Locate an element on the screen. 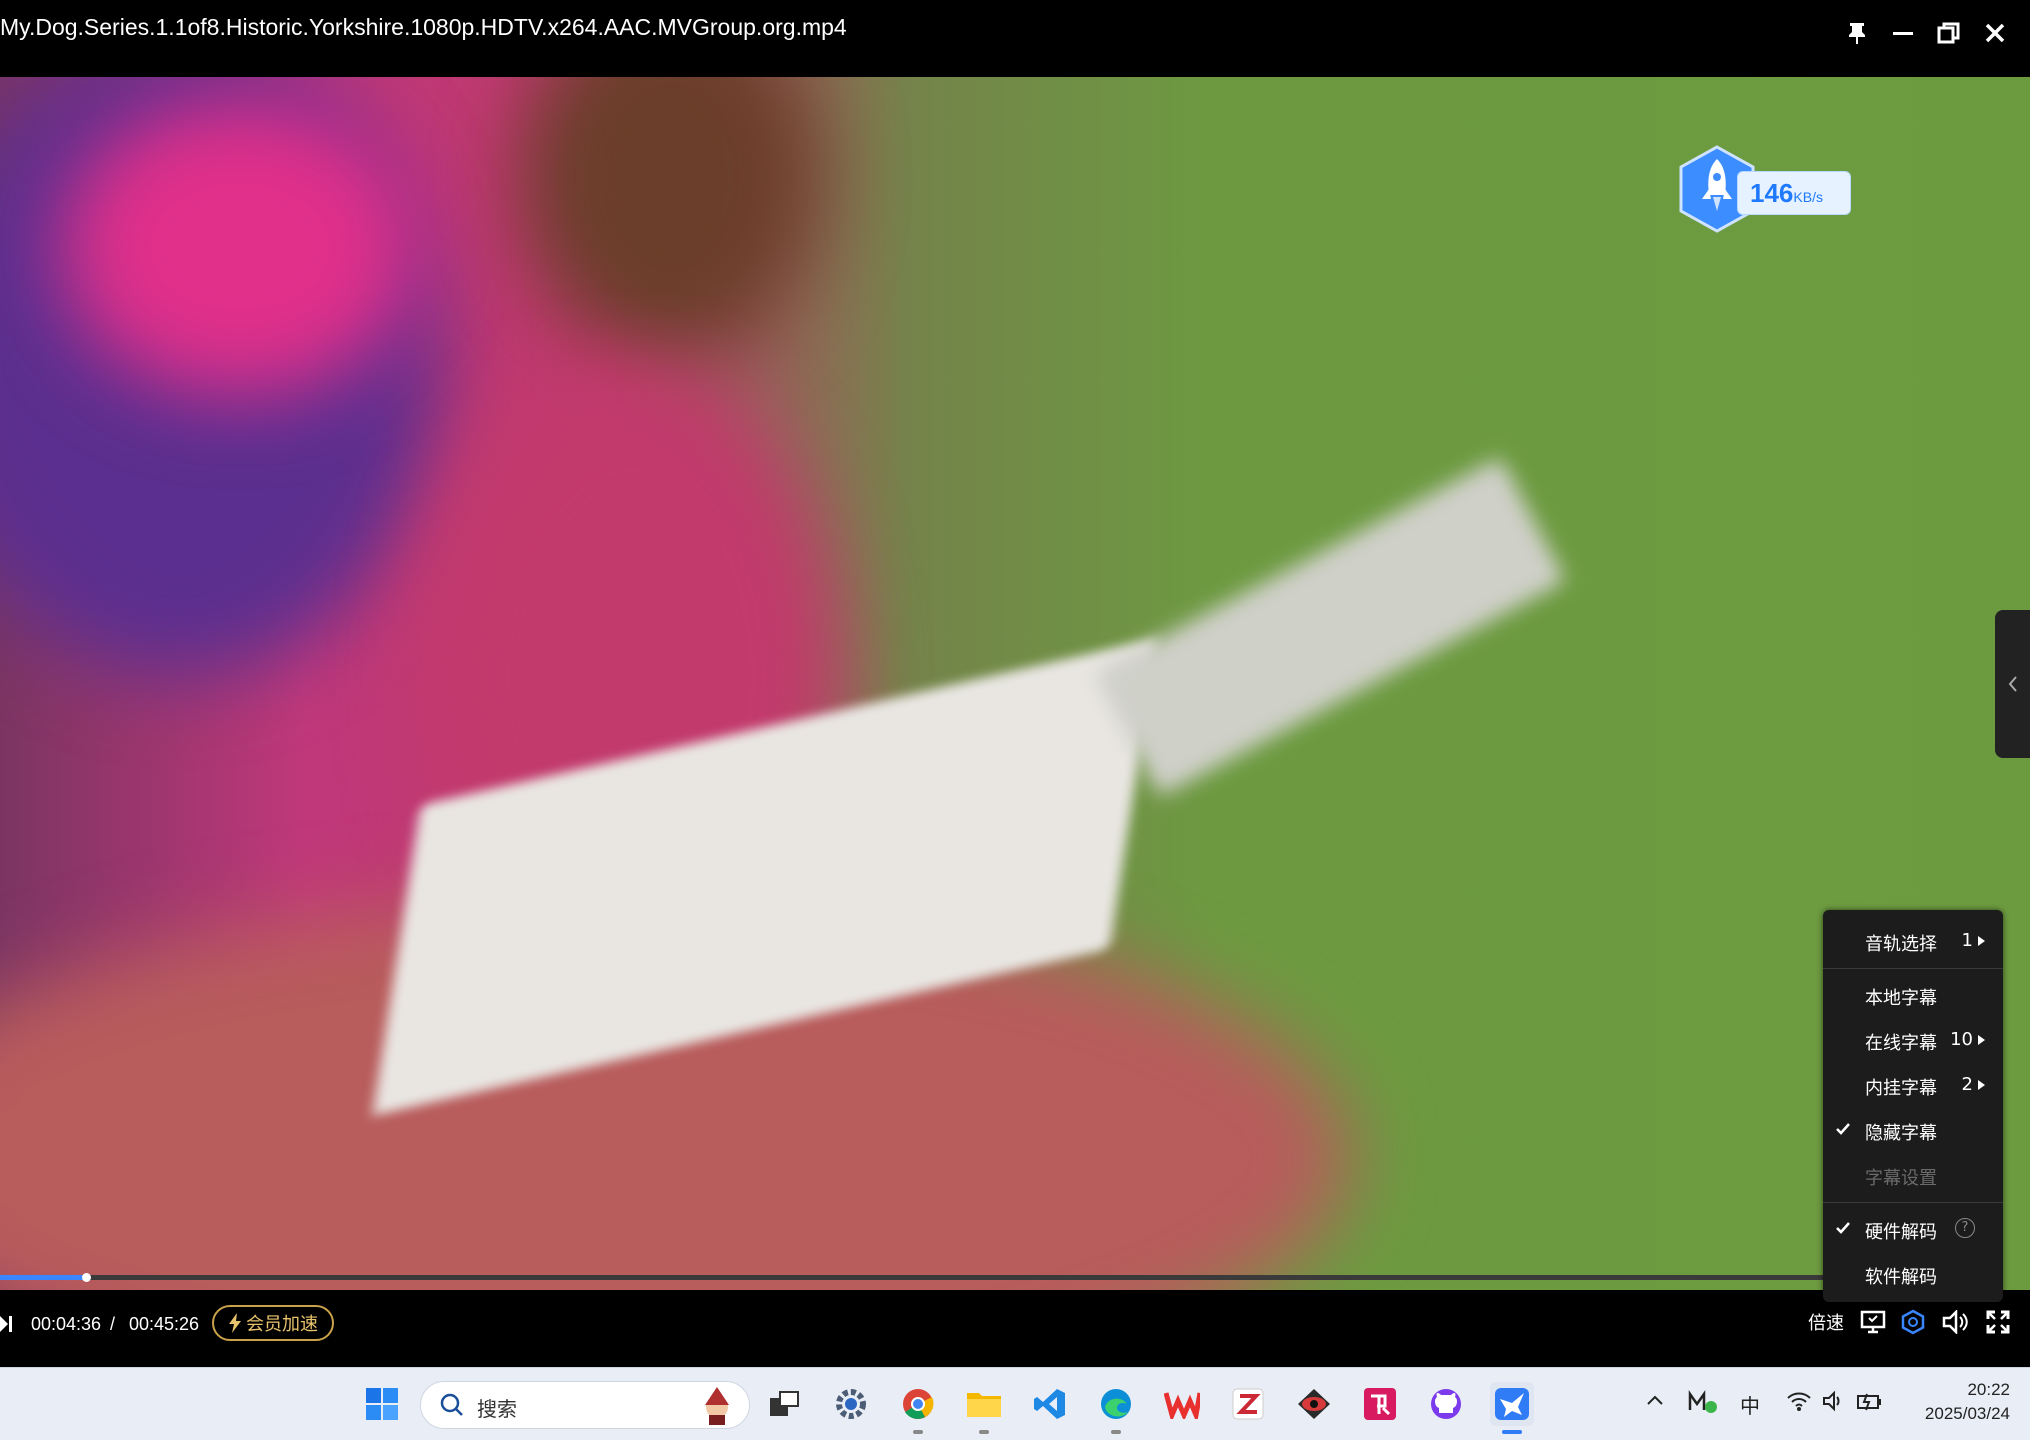 The image size is (2030, 1440). screen-cast-button is located at coordinates (1873, 1322).